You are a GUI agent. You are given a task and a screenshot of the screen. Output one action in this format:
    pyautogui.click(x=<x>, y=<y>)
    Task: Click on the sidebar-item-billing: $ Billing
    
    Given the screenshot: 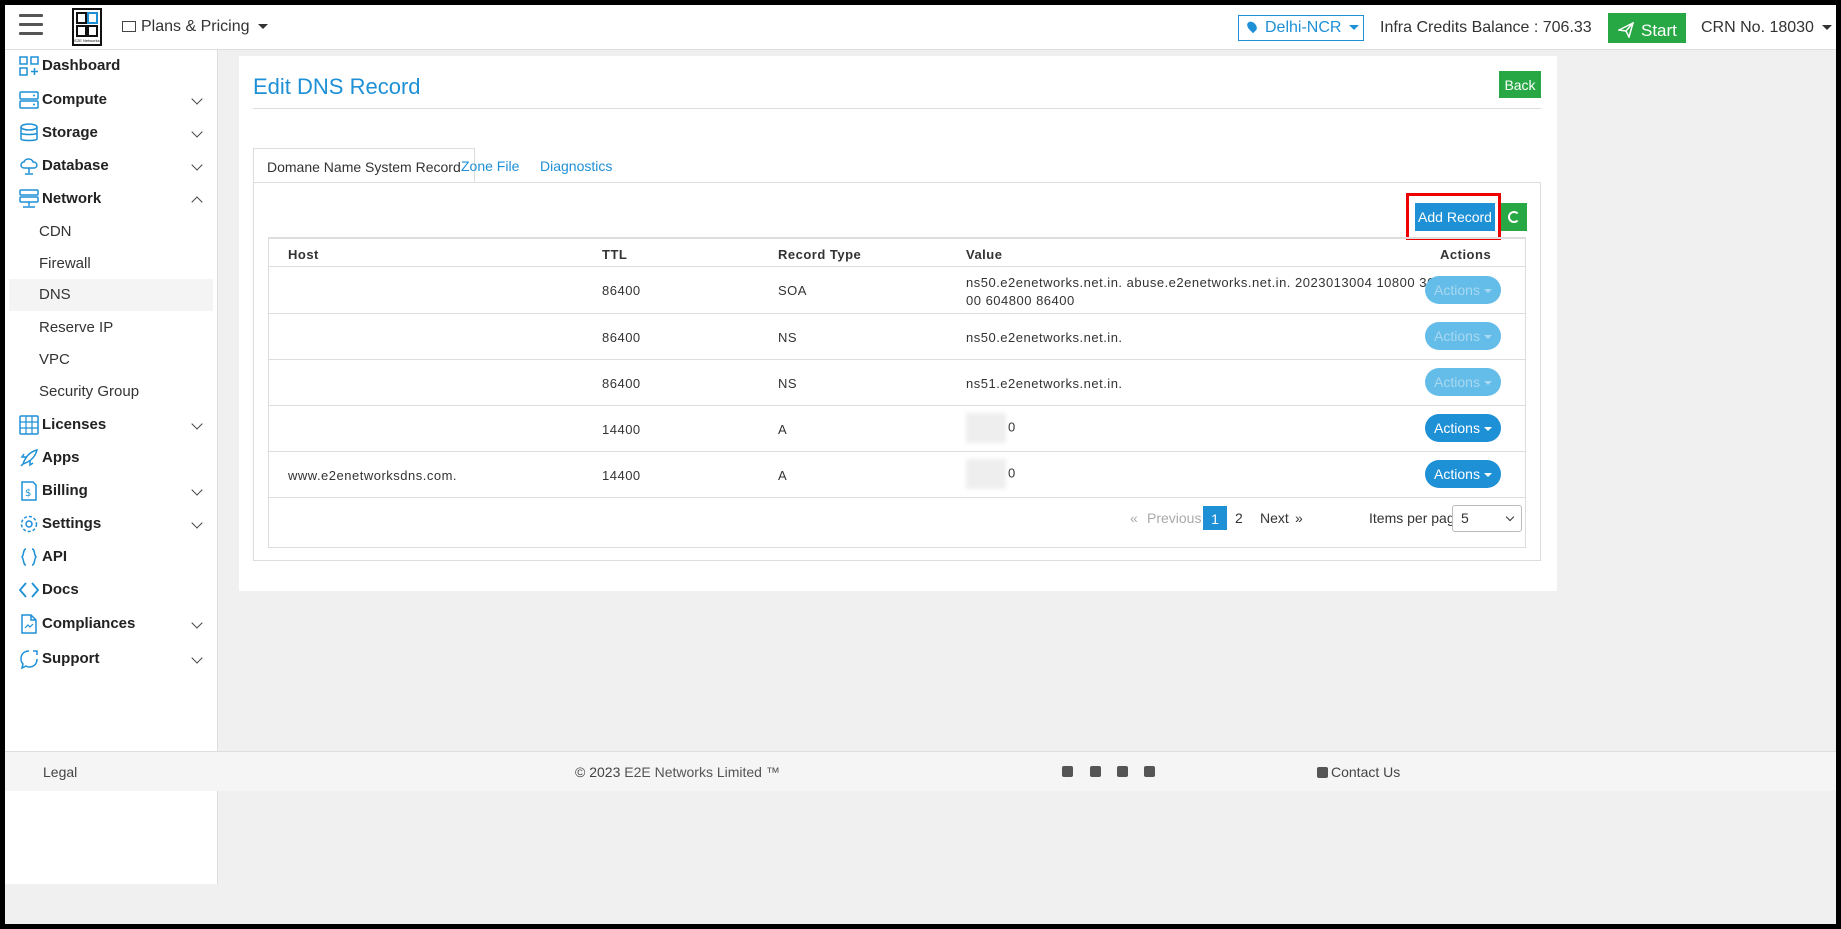 What is the action you would take?
    pyautogui.click(x=111, y=491)
    